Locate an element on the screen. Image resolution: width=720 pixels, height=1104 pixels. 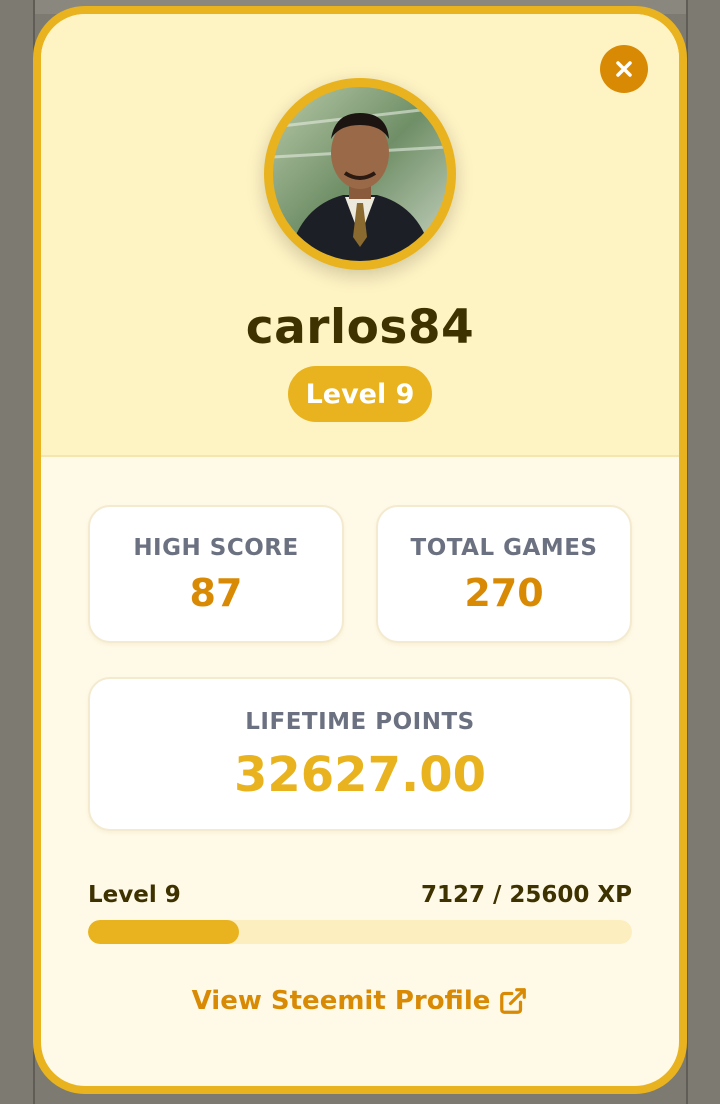
high-score-value: 87 is located at coordinates (216, 593).